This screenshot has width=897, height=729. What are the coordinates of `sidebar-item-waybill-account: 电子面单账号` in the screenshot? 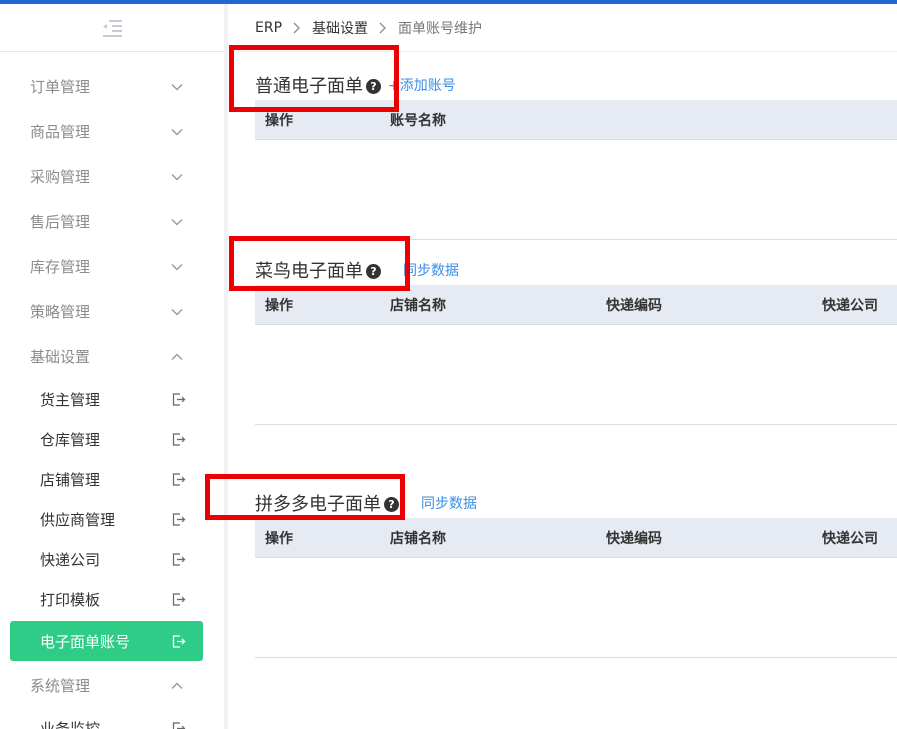 It's located at (106, 641).